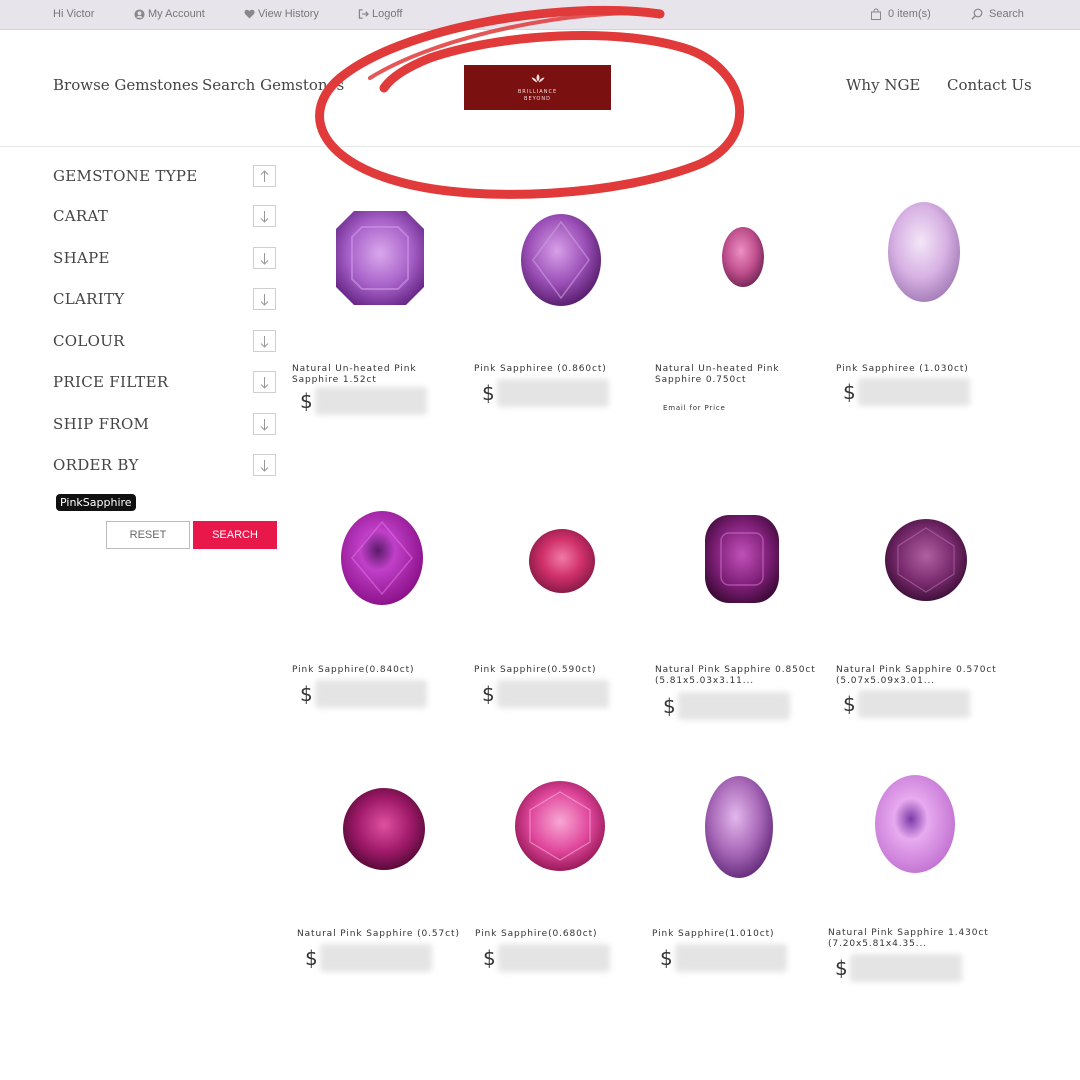 This screenshot has height=1080, width=1080. What do you see at coordinates (559, 670) in the screenshot?
I see `product-name: Pink Sapphire(0.590ct)` at bounding box center [559, 670].